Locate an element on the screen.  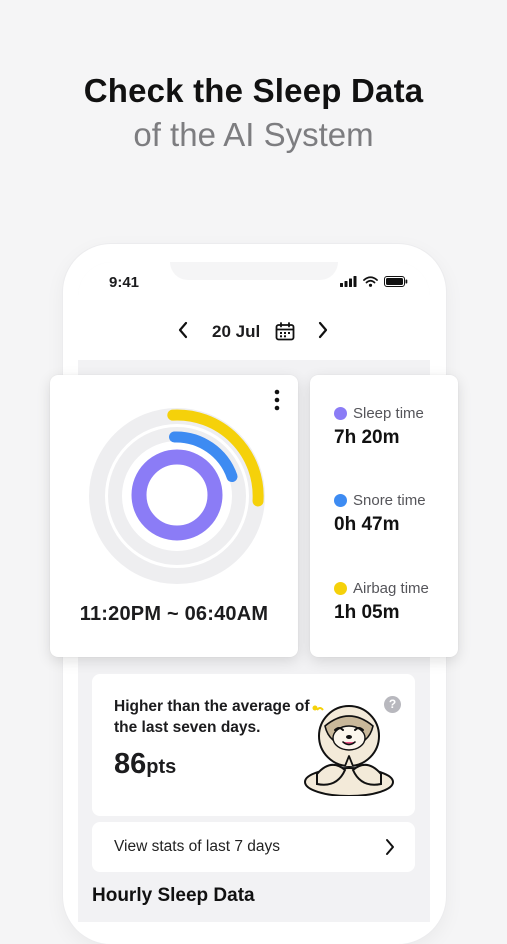
phone-notch is located at coordinates (254, 271).